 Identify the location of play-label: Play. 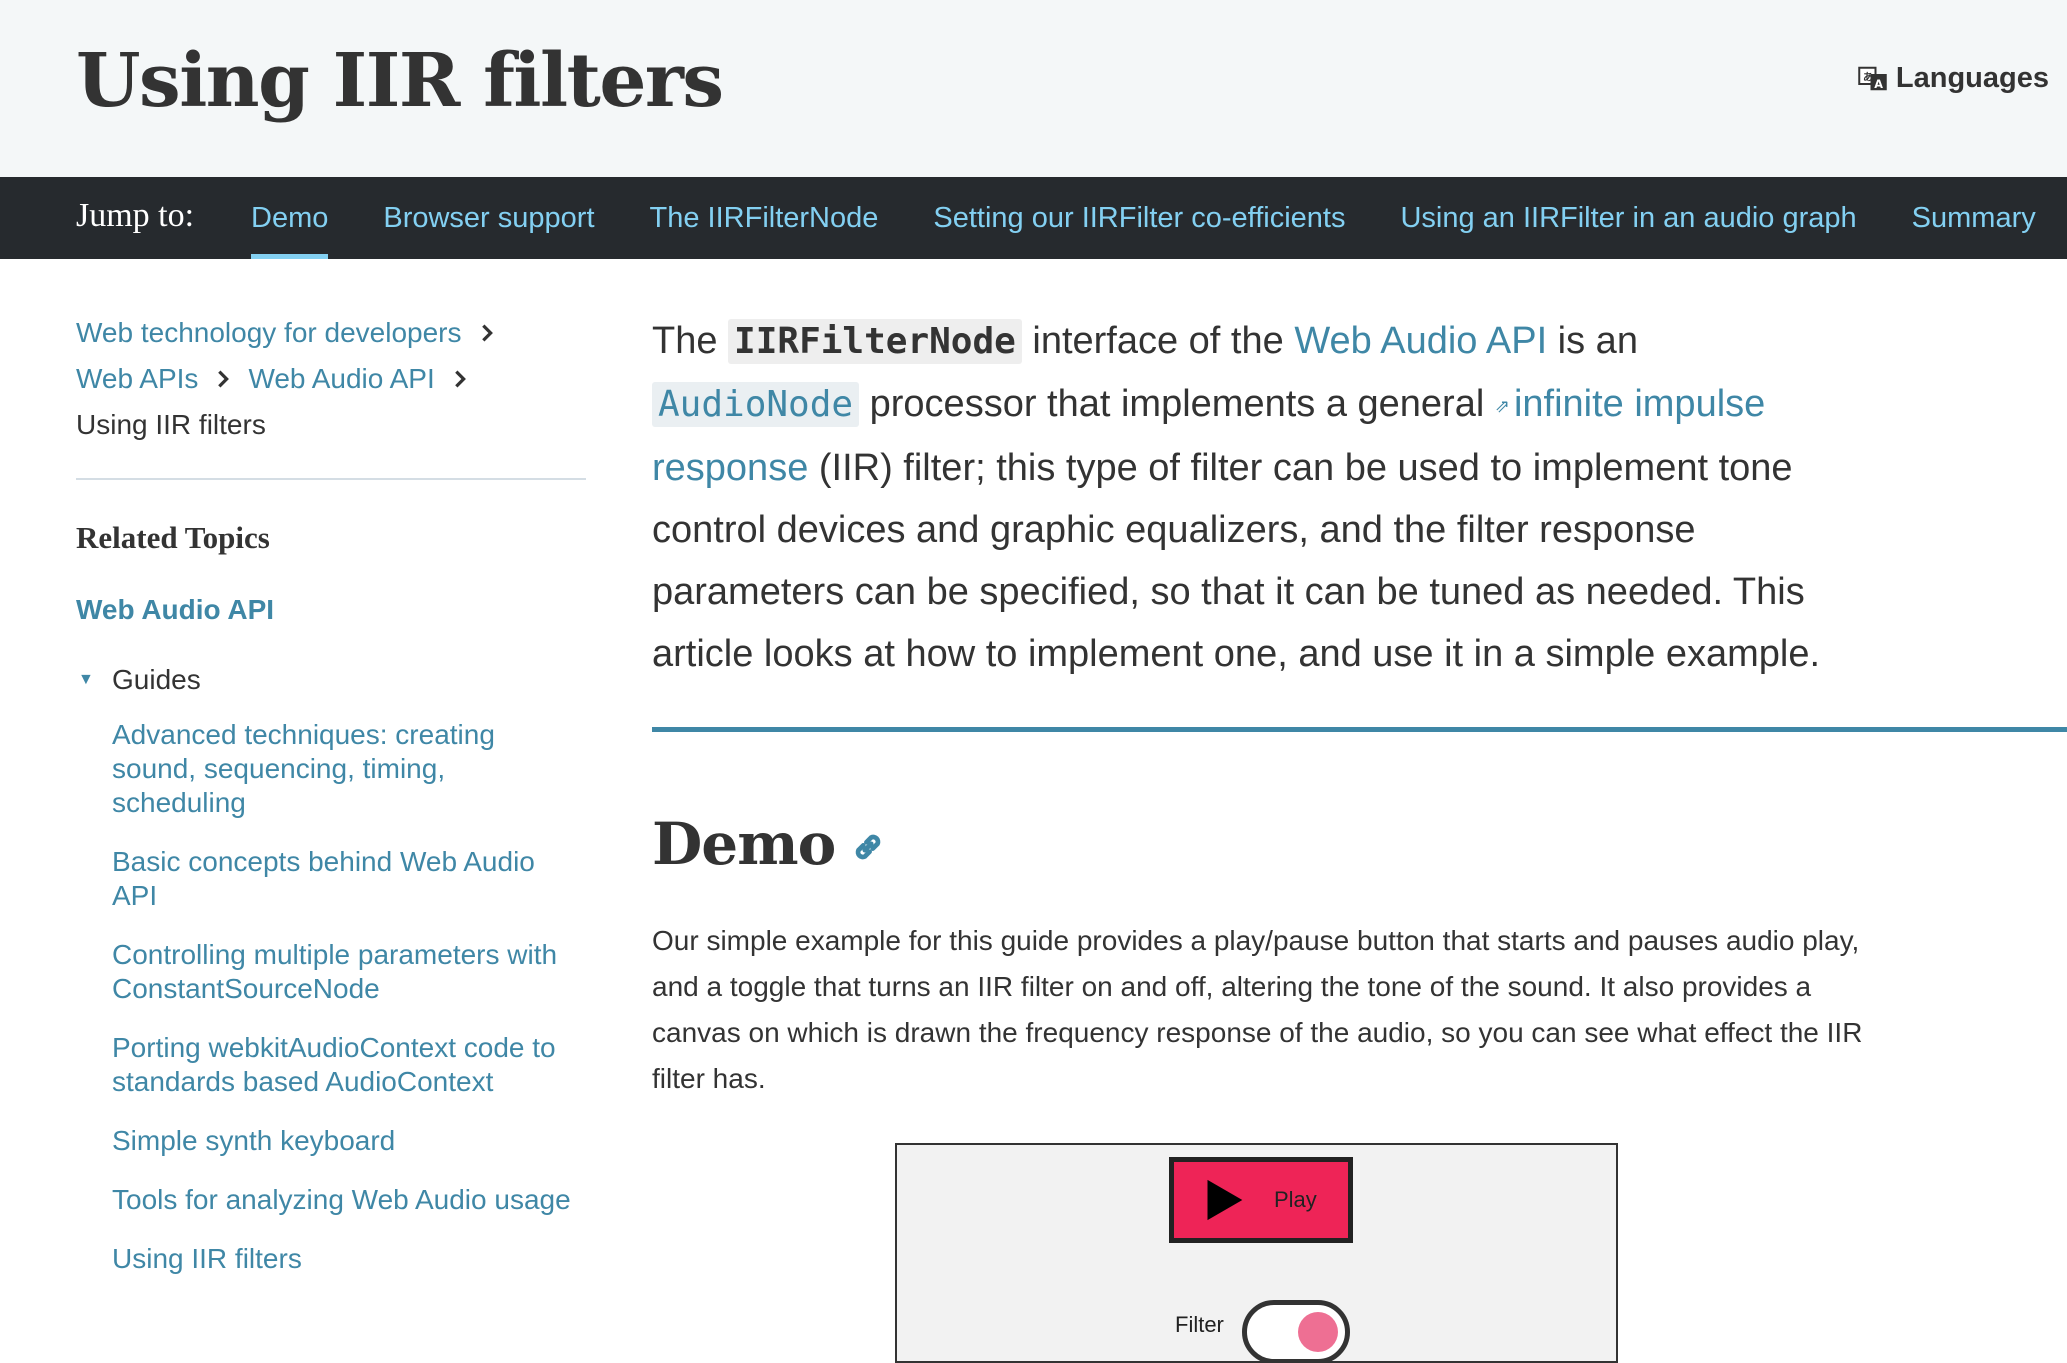
(1295, 1199).